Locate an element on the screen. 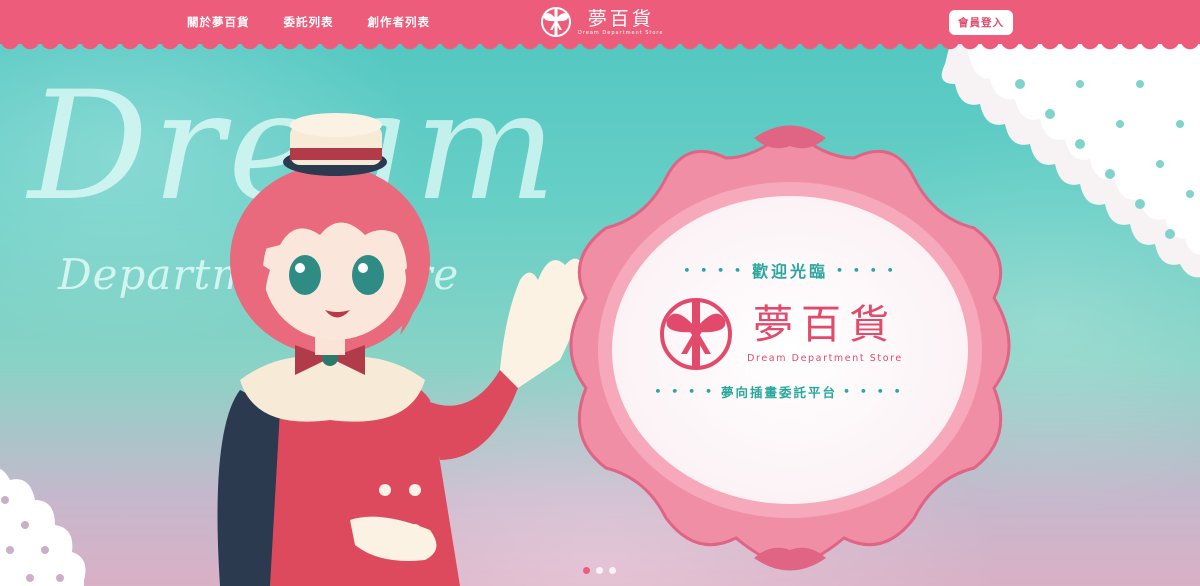 The height and width of the screenshot is (586, 1200). decorative-dots-right: • • • • is located at coordinates (866, 270).